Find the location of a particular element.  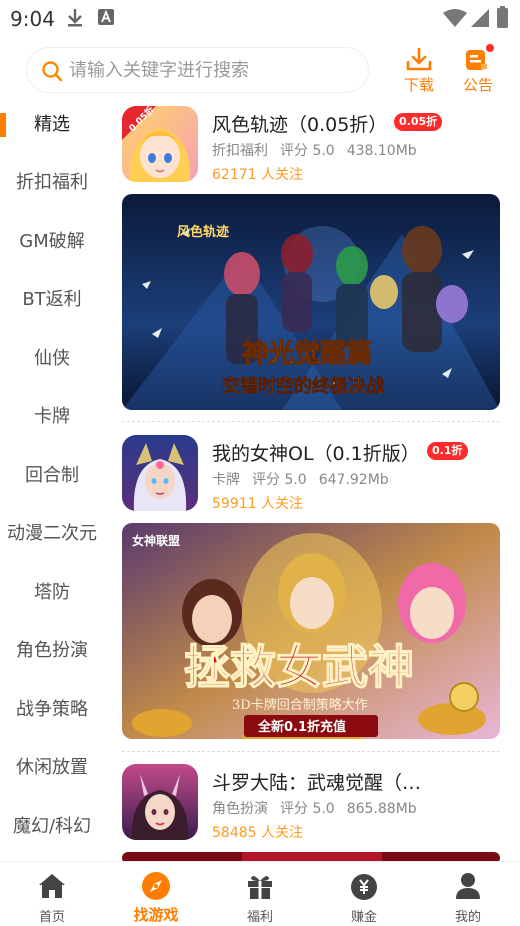

discount-tag: 0.1折 is located at coordinates (447, 451).